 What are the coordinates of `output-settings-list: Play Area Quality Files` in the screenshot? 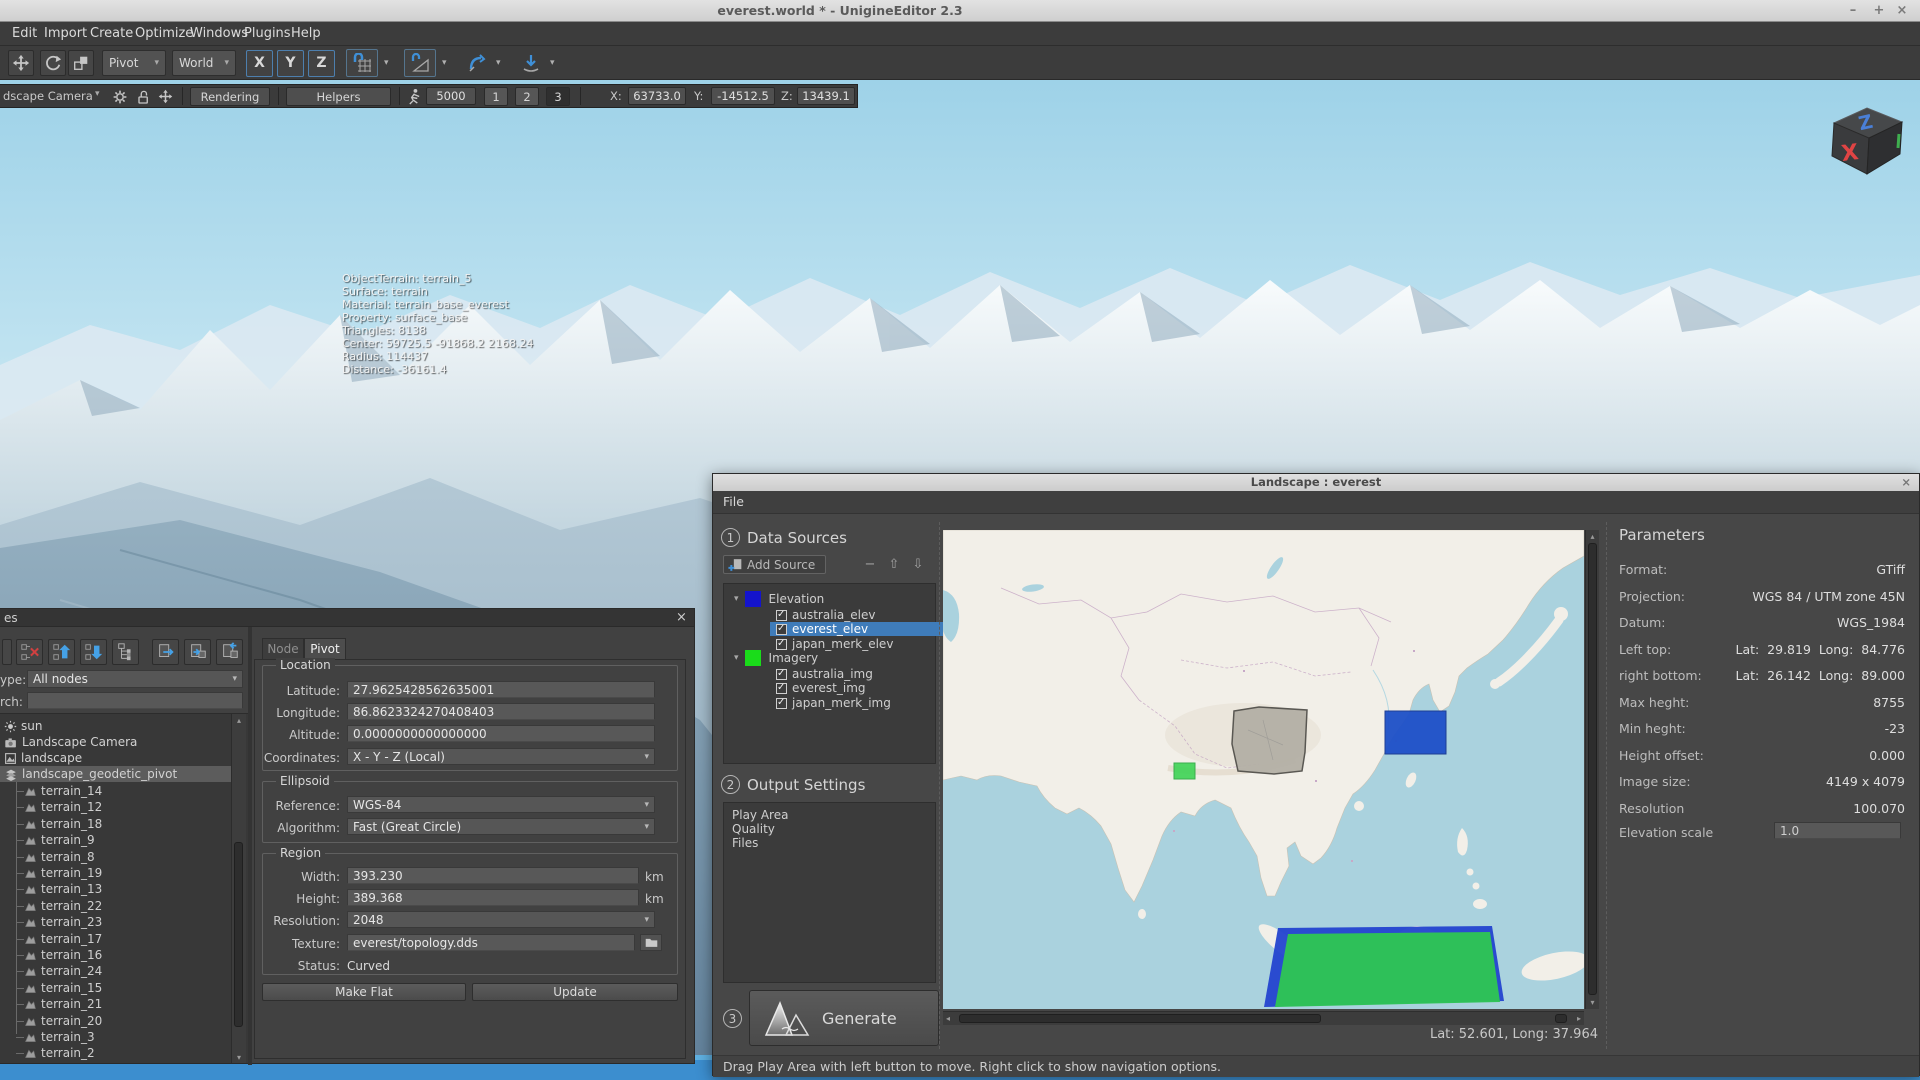 It's located at (829, 892).